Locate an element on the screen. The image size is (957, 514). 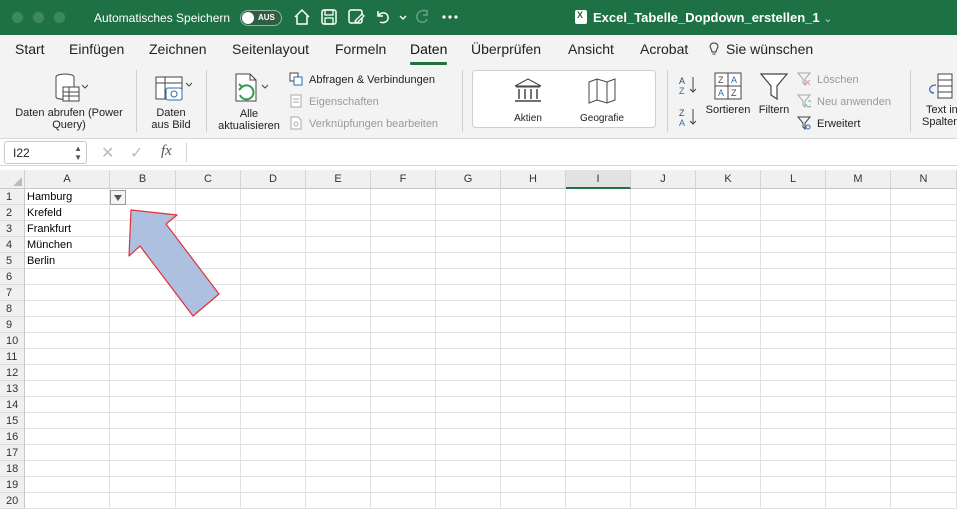
row-header: 1 is located at coordinates (12, 197).